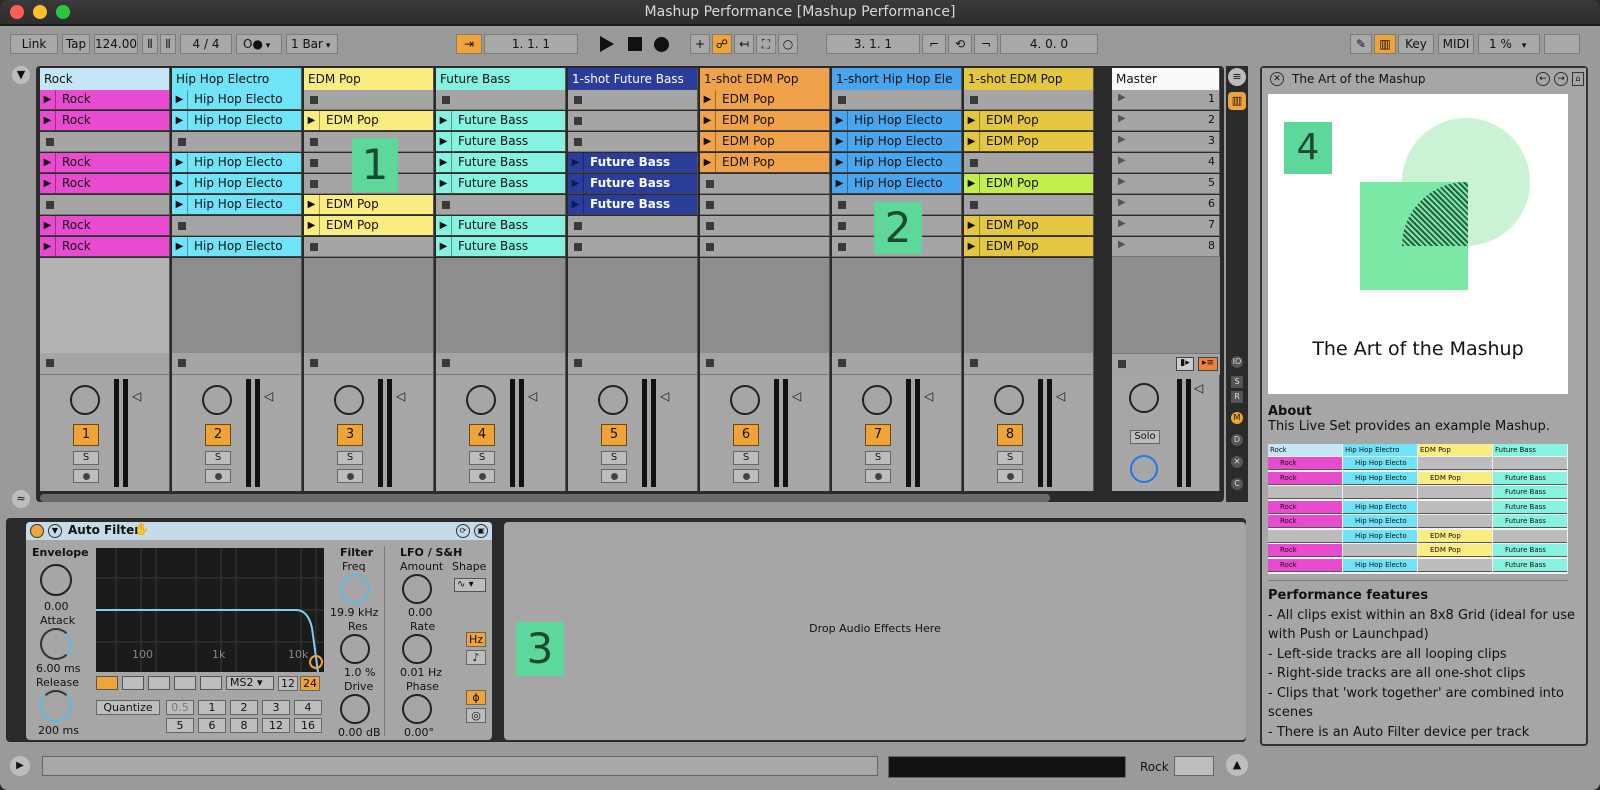 This screenshot has height=790, width=1600. I want to click on punch-in-icon: ⌐, so click(934, 44).